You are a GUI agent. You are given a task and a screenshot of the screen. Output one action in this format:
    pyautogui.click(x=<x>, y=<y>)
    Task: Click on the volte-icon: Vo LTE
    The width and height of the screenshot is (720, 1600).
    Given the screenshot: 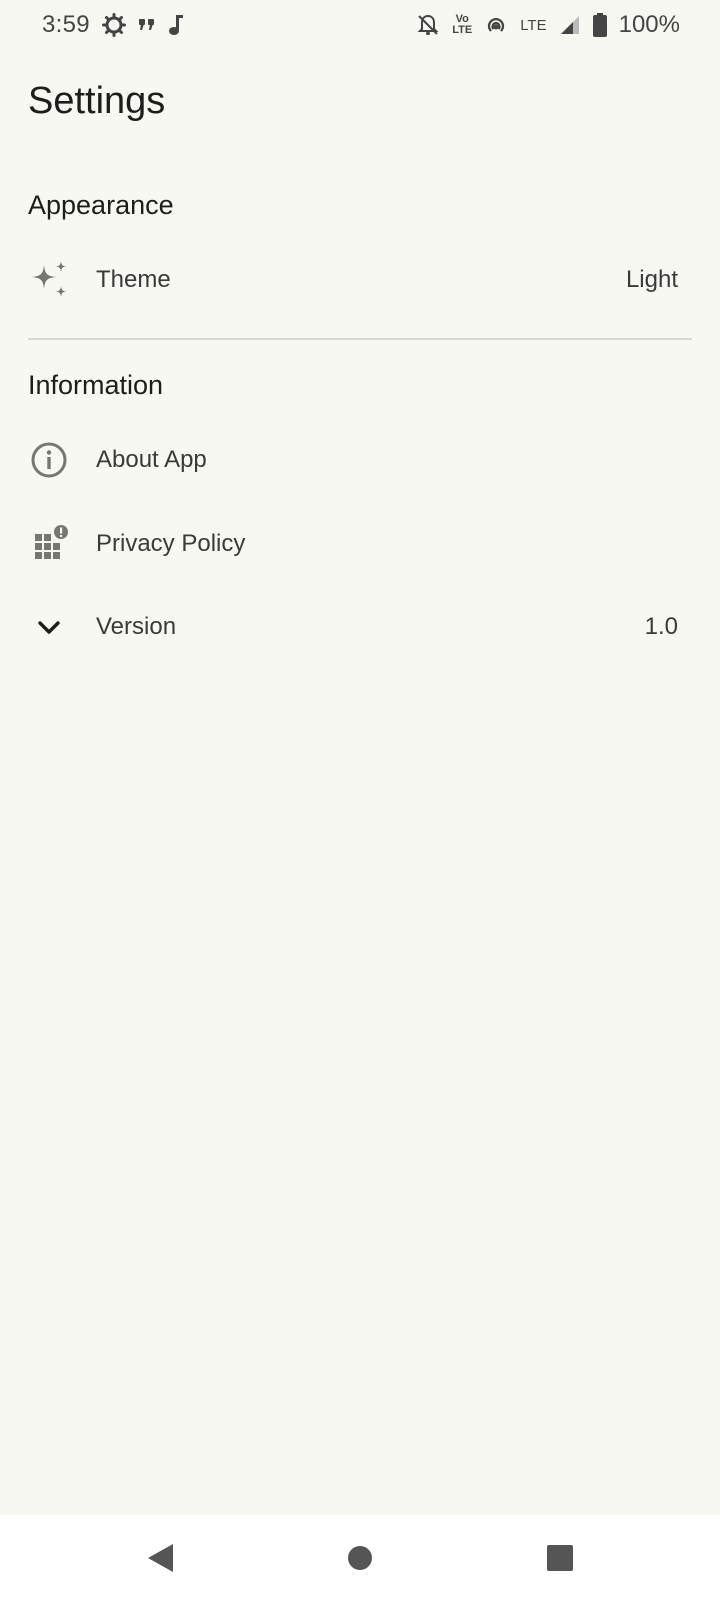 What is the action you would take?
    pyautogui.click(x=462, y=25)
    